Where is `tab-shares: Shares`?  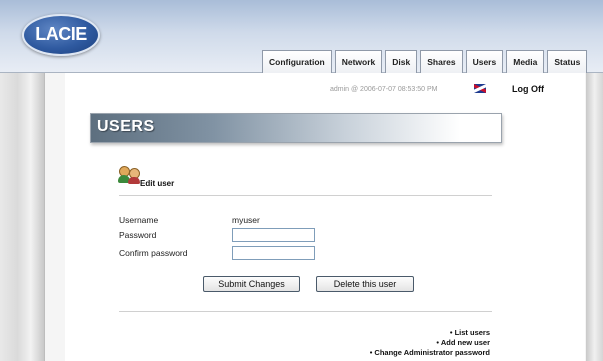
tab-shares: Shares is located at coordinates (441, 61).